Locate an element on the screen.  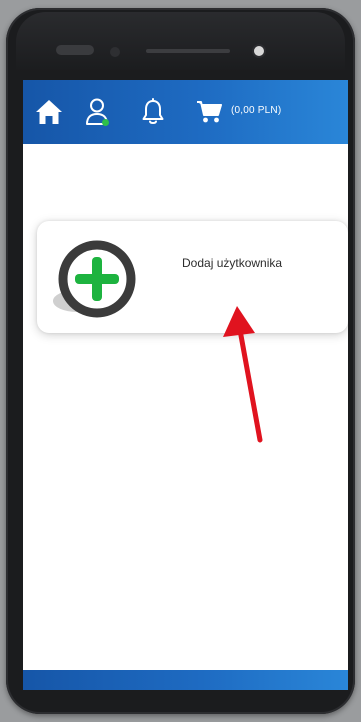
front-camera is located at coordinates (259, 51).